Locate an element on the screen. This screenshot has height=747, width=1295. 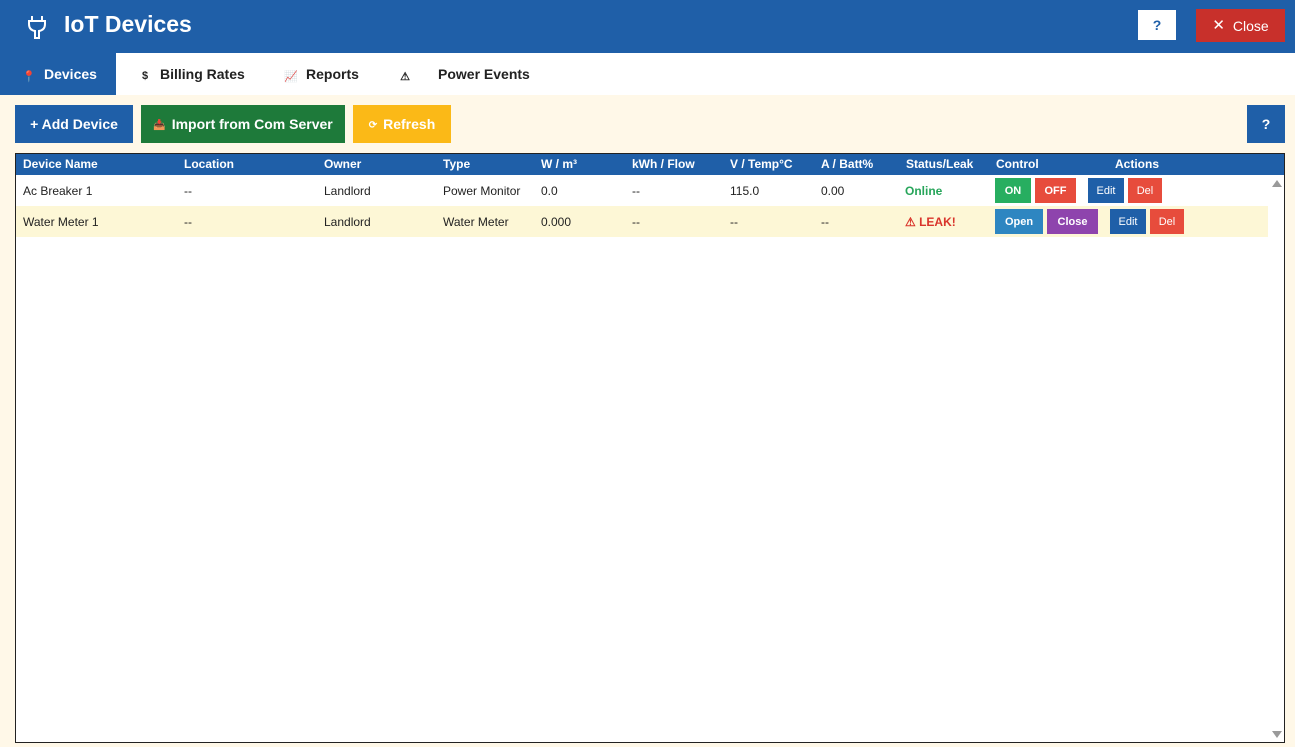
chart-icon: 📈 is located at coordinates (291, 76).